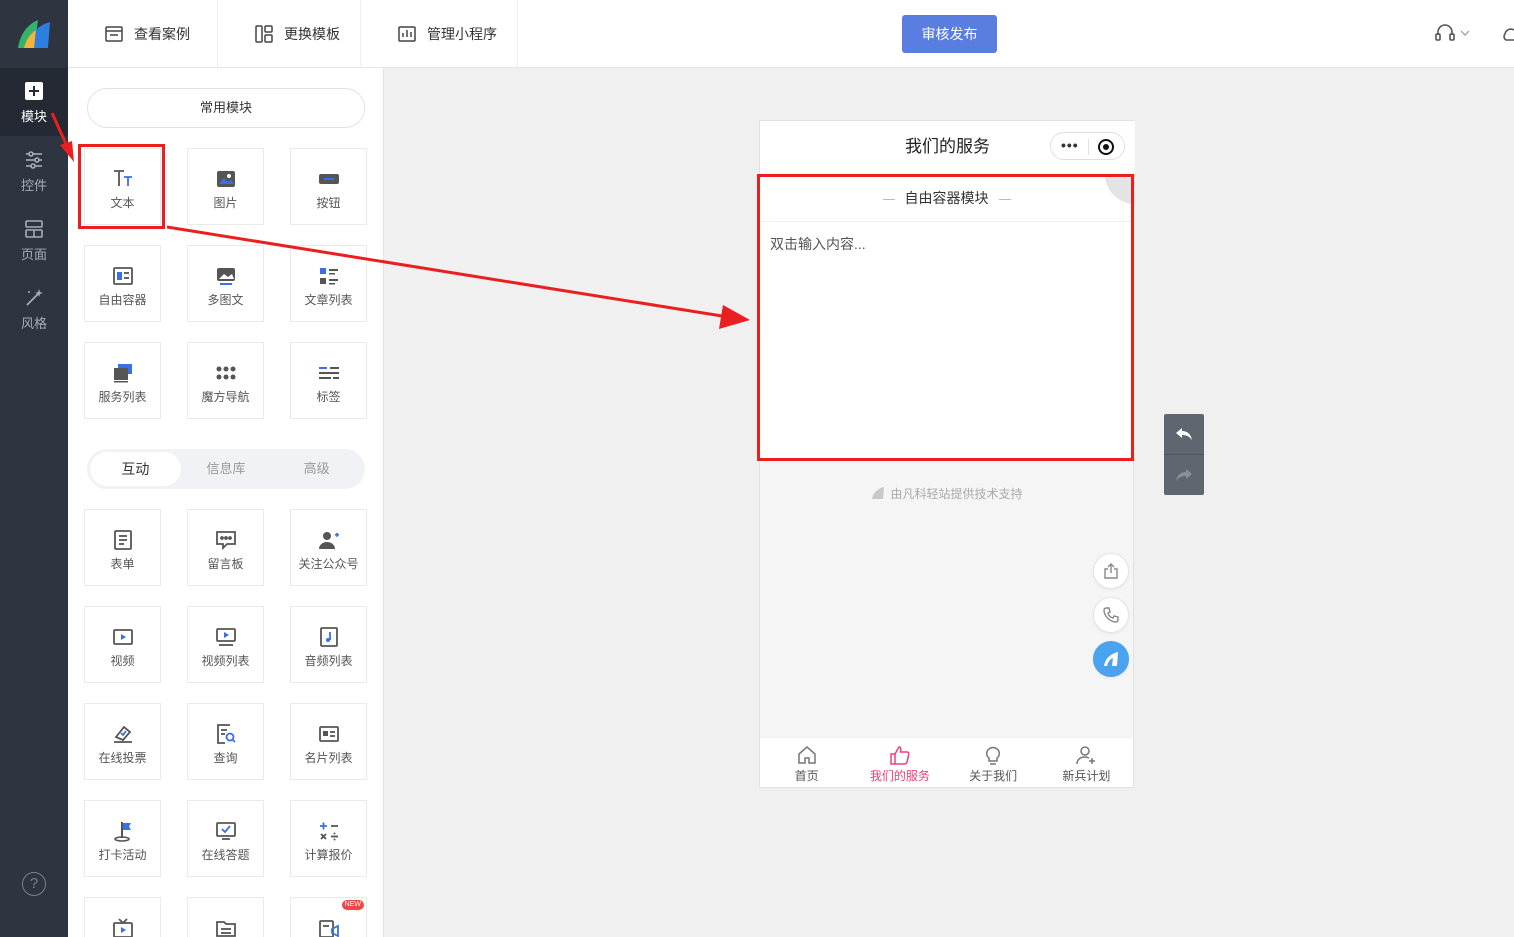 The height and width of the screenshot is (937, 1514). Describe the element at coordinates (328, 928) in the screenshot. I see `doc-video-icon` at that location.